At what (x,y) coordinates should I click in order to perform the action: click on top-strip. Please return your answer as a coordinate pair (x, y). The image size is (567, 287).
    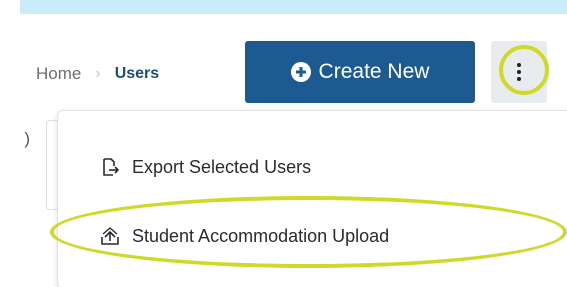
    Looking at the image, I should click on (293, 7).